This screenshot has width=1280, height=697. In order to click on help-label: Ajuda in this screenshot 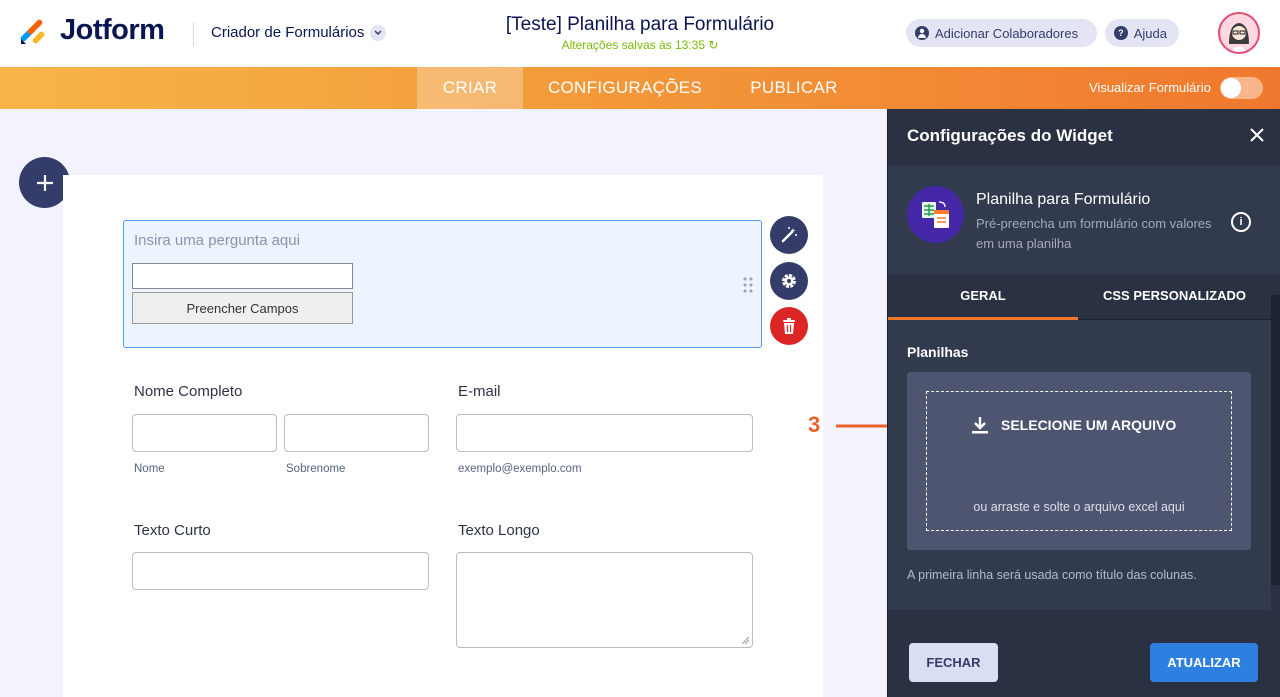, I will do `click(1150, 33)`.